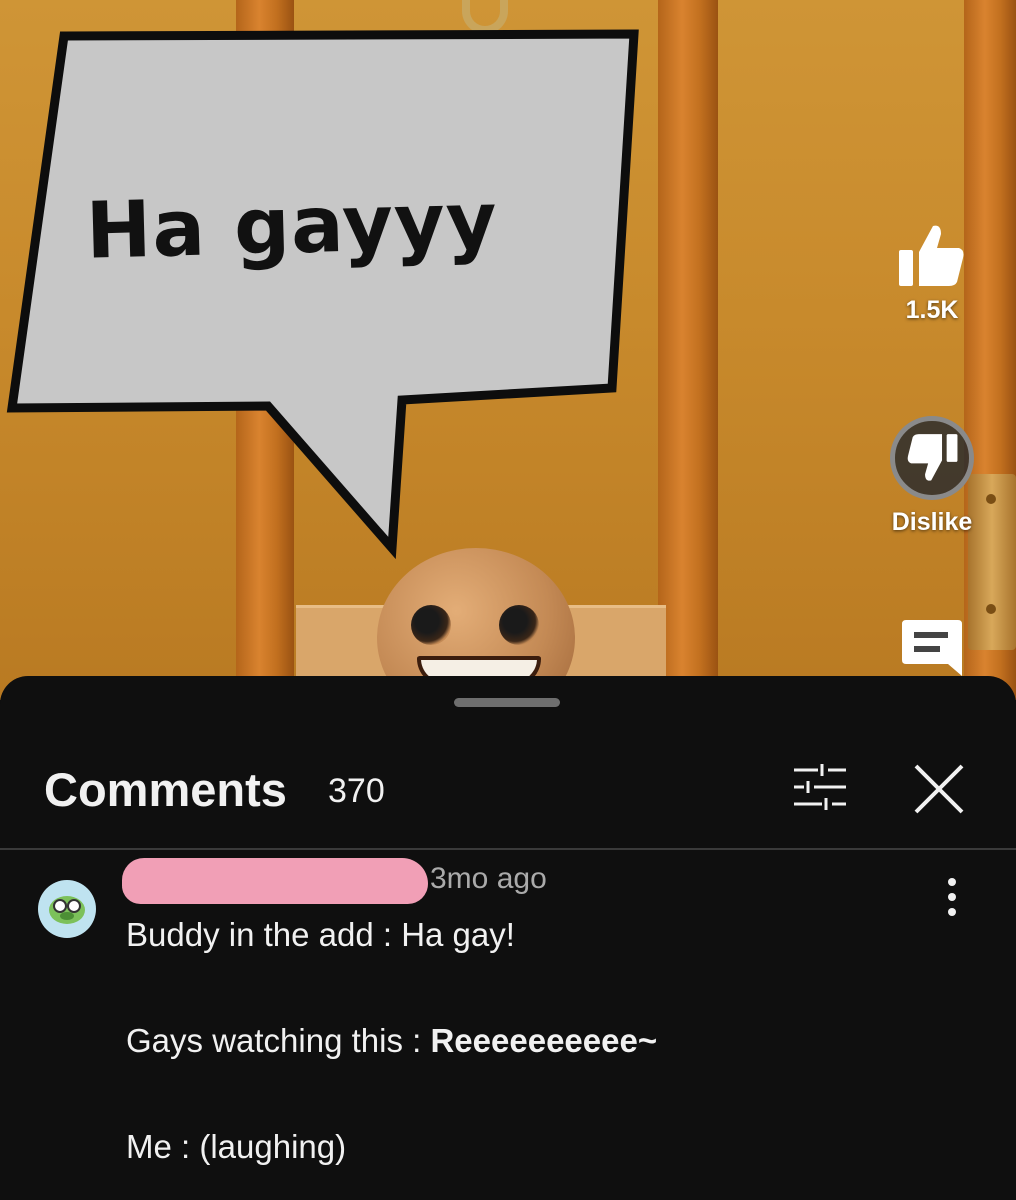  I want to click on dislike-button: Dislike, so click(932, 476).